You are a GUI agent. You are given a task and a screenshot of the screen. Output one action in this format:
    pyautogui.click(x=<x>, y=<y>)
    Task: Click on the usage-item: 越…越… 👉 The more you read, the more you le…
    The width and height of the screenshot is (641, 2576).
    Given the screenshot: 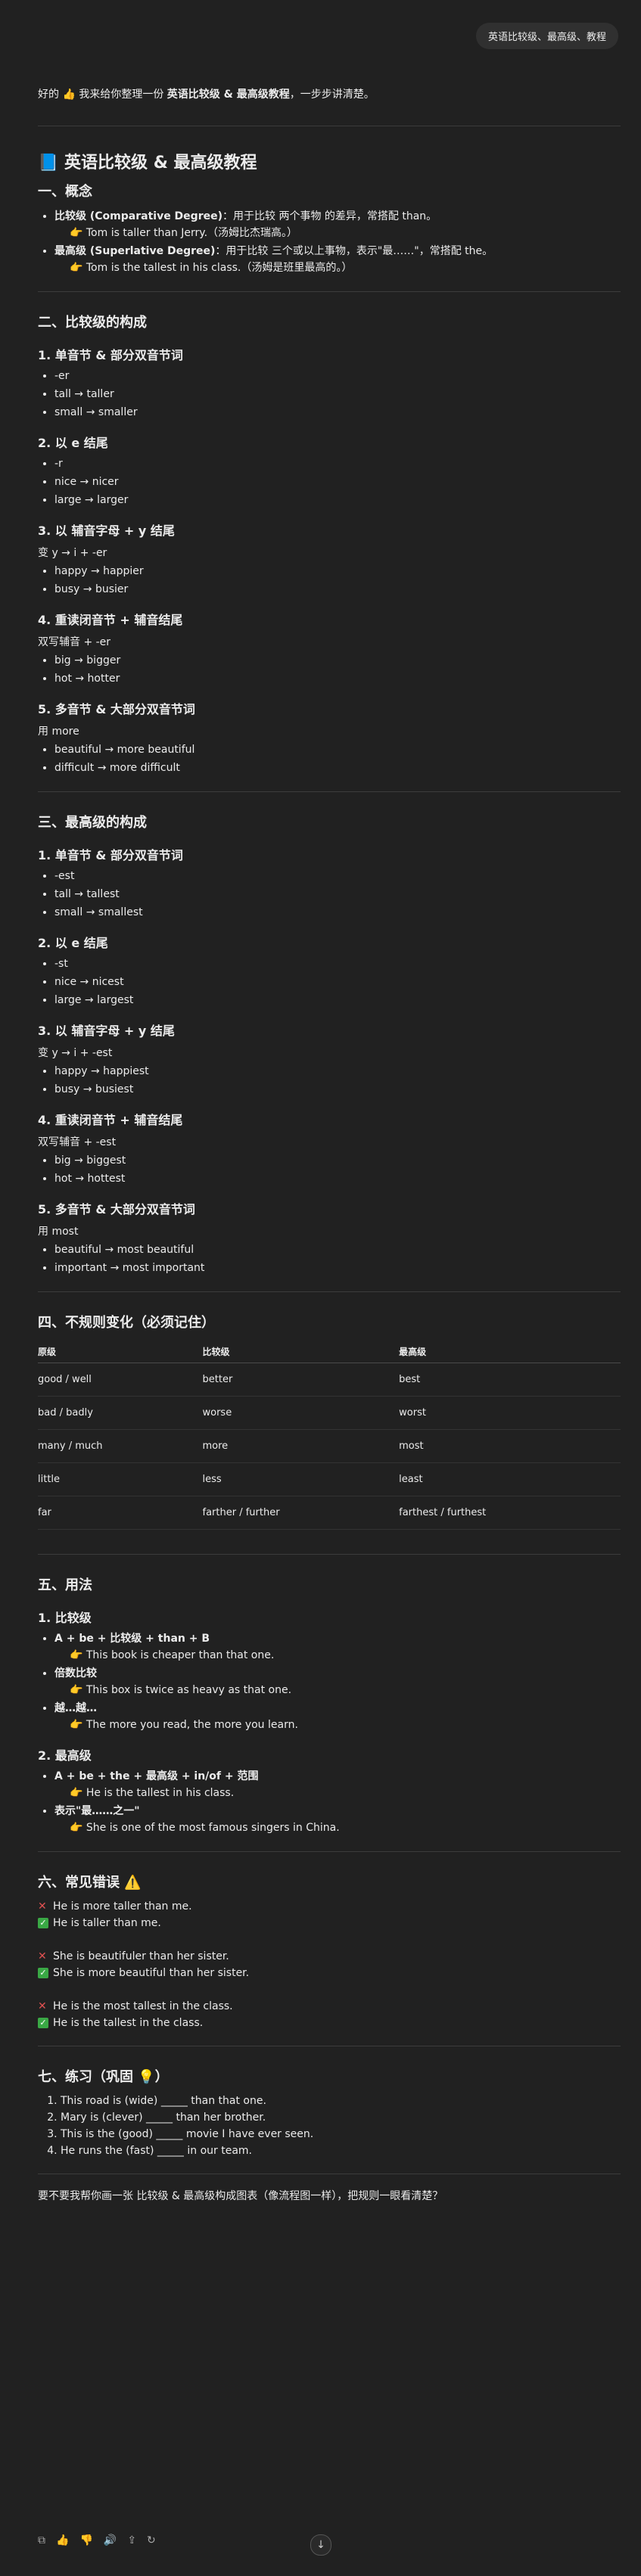 What is the action you would take?
    pyautogui.click(x=337, y=1716)
    